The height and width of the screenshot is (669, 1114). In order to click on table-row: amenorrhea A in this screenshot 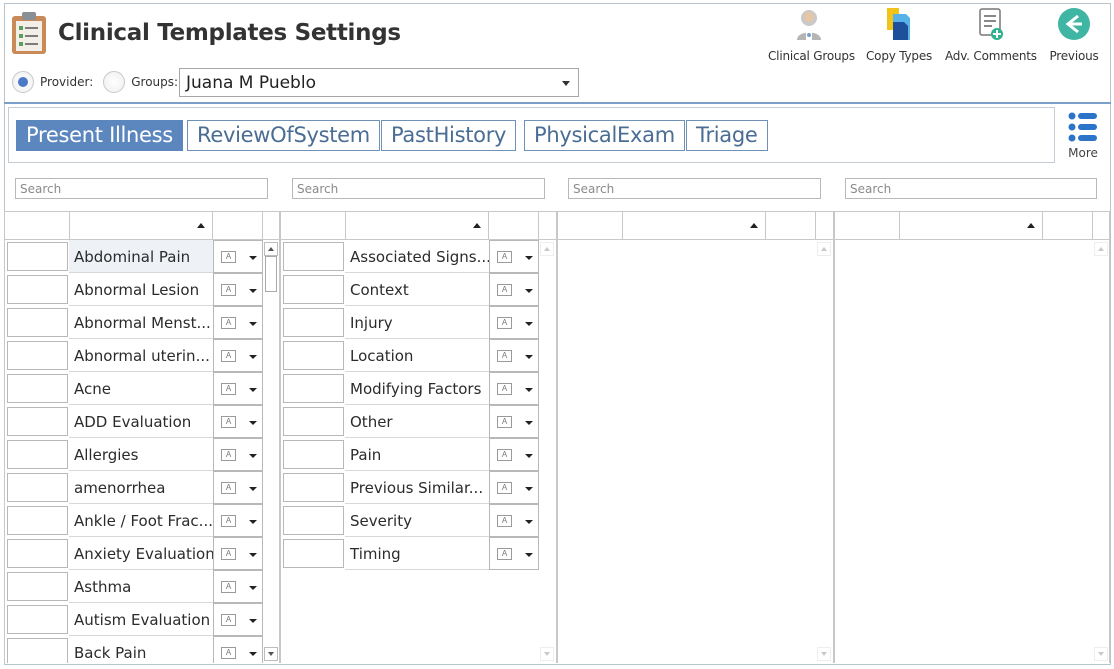, I will do `click(134, 487)`.